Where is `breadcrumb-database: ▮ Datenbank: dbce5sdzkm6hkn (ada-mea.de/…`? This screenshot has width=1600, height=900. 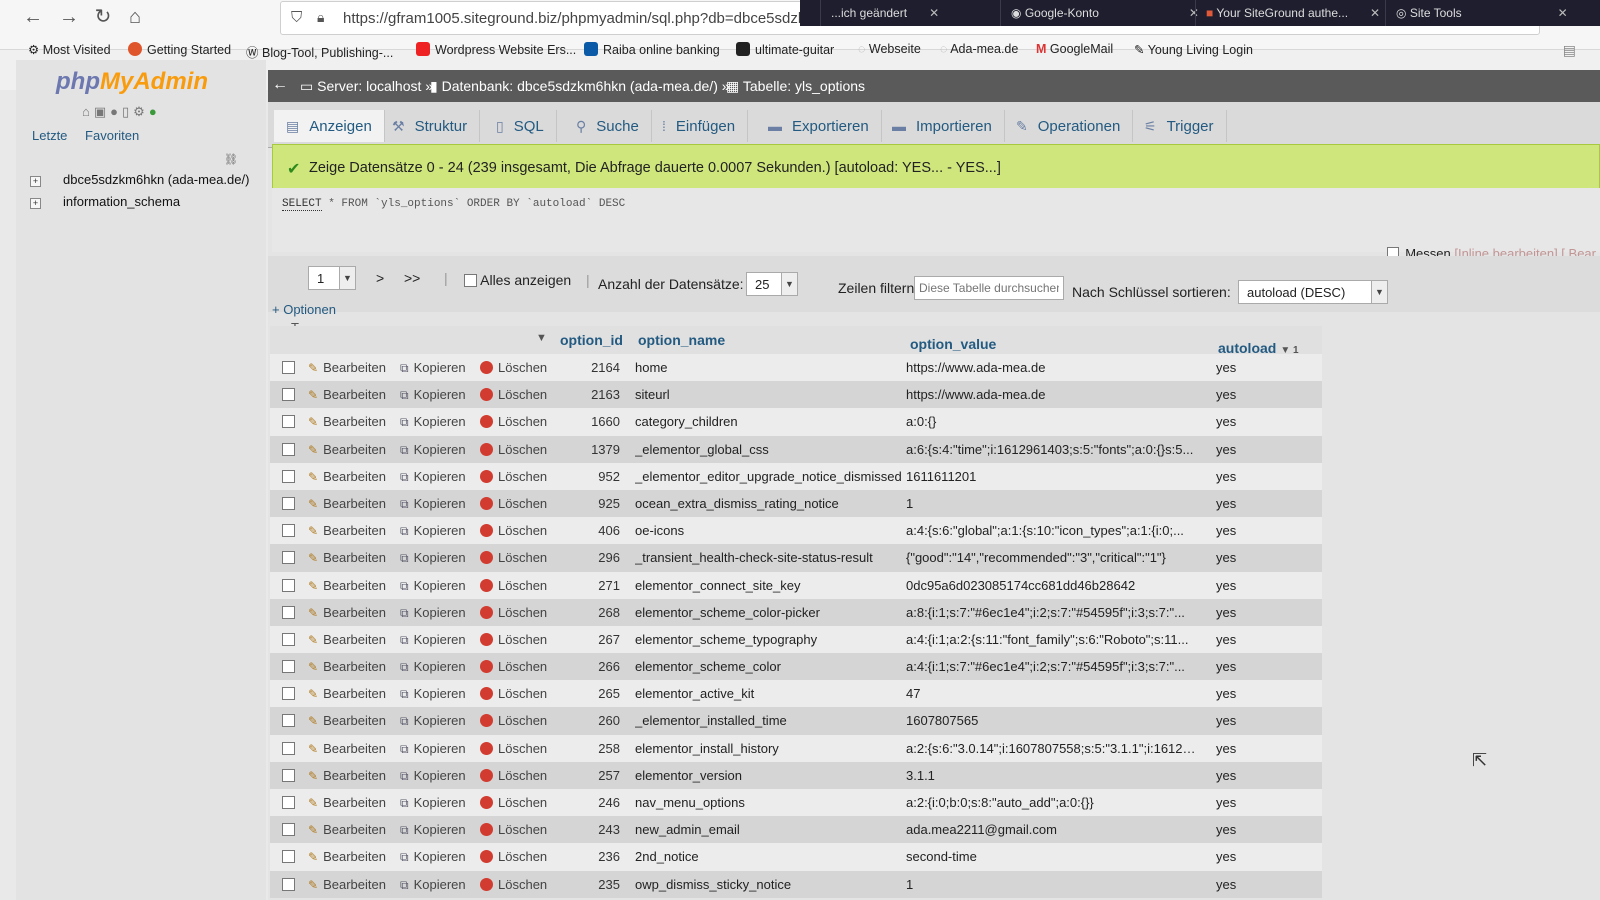 breadcrumb-database: ▮ Datenbank: dbce5sdzkm6hkn (ada-mea.de/… is located at coordinates (580, 86).